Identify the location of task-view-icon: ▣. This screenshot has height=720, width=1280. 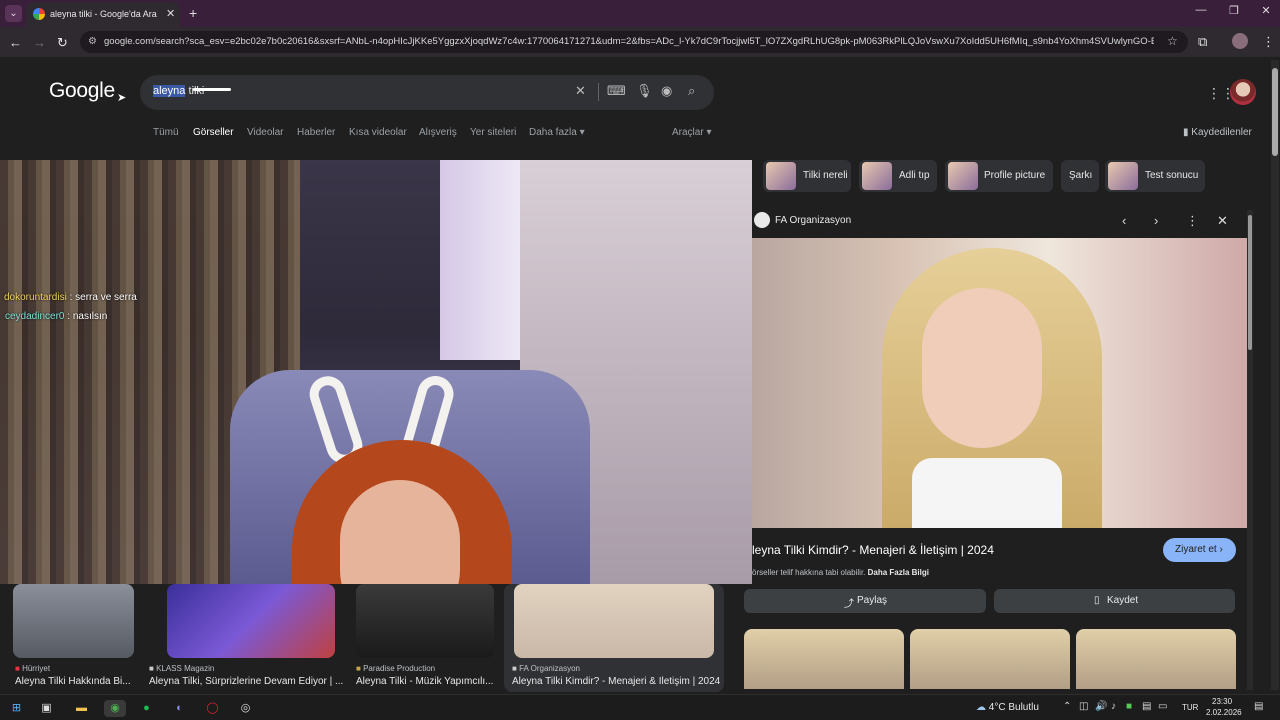
(46, 708).